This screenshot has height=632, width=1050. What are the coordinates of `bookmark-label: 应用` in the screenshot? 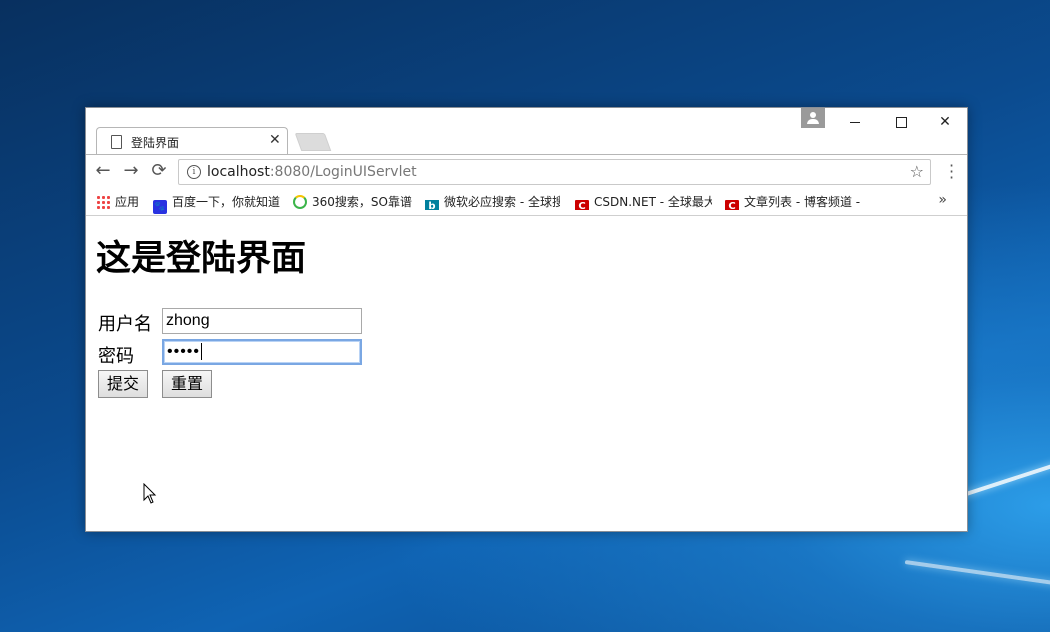 It's located at (127, 202).